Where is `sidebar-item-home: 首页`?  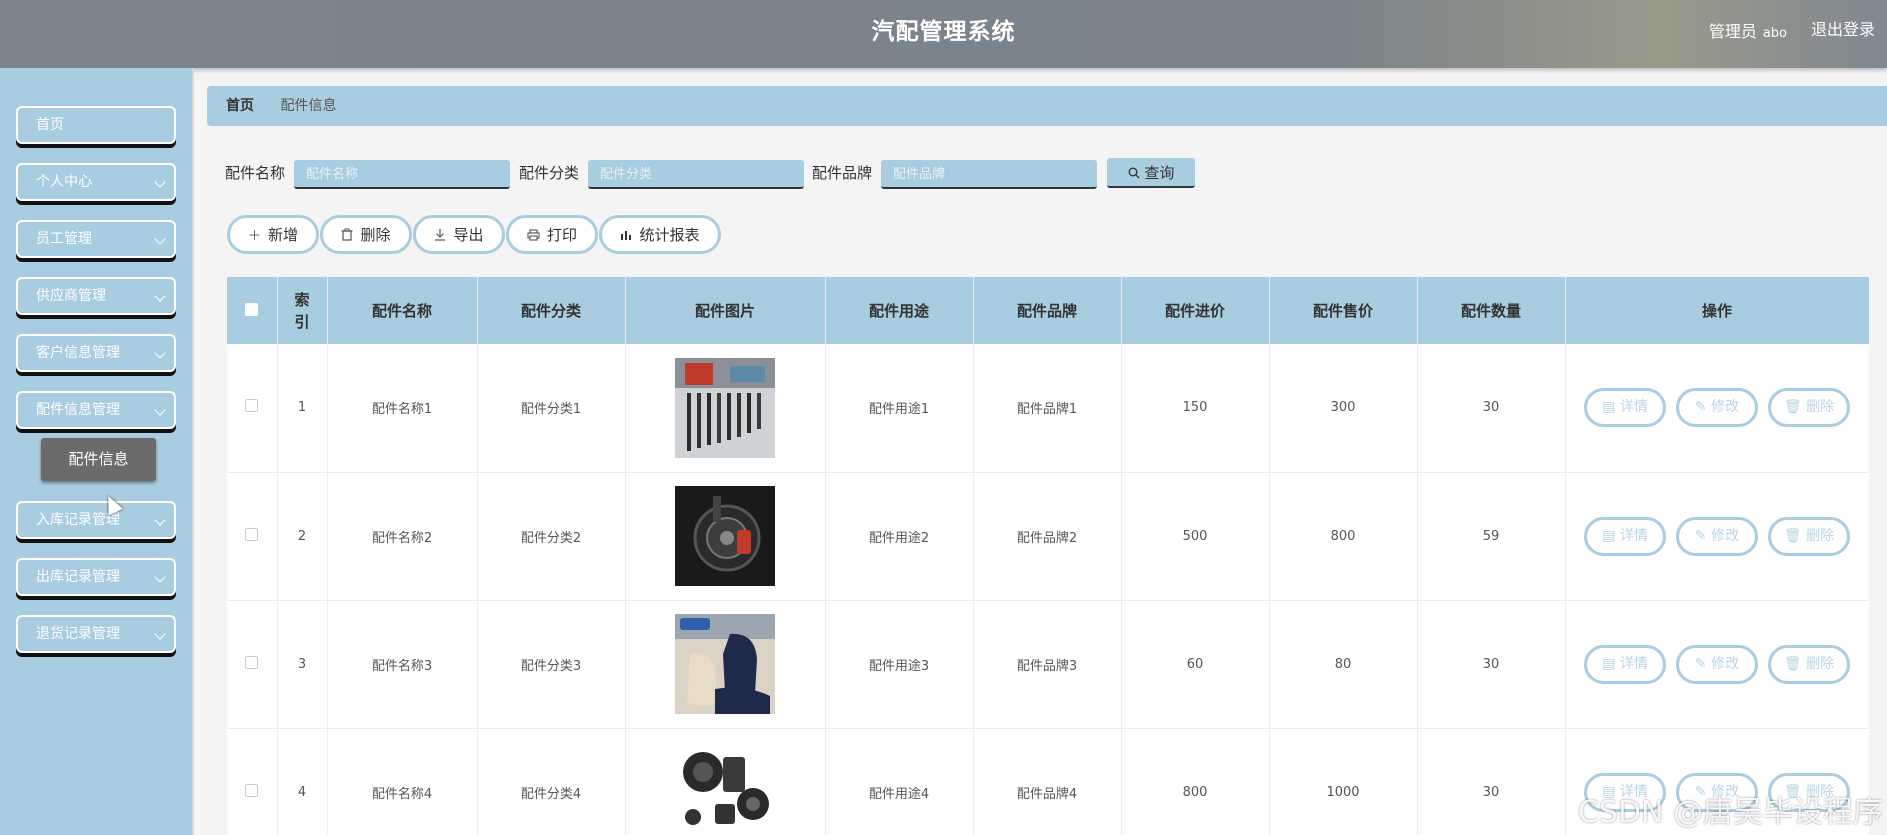
sidebar-item-home: 首页 is located at coordinates (96, 125).